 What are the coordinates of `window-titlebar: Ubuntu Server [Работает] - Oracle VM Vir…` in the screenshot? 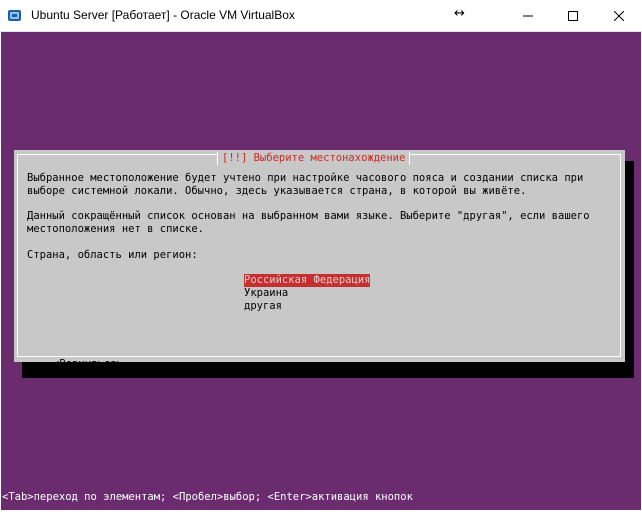 It's located at (321, 16).